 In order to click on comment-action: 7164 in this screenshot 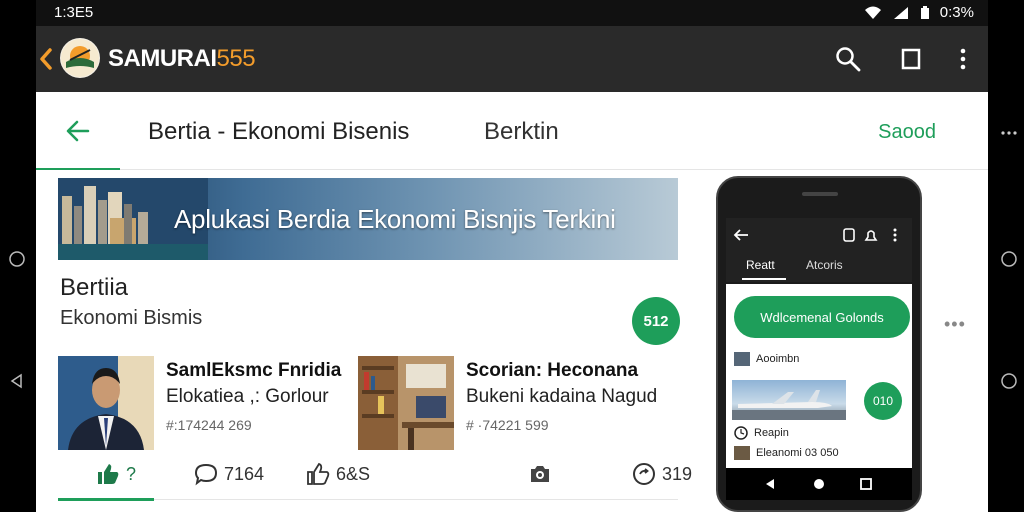, I will do `click(229, 474)`.